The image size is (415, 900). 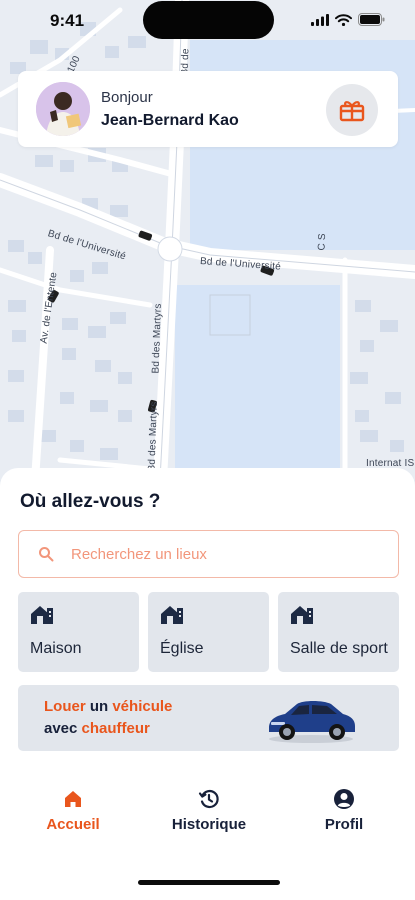 What do you see at coordinates (312, 722) in the screenshot?
I see `car-image` at bounding box center [312, 722].